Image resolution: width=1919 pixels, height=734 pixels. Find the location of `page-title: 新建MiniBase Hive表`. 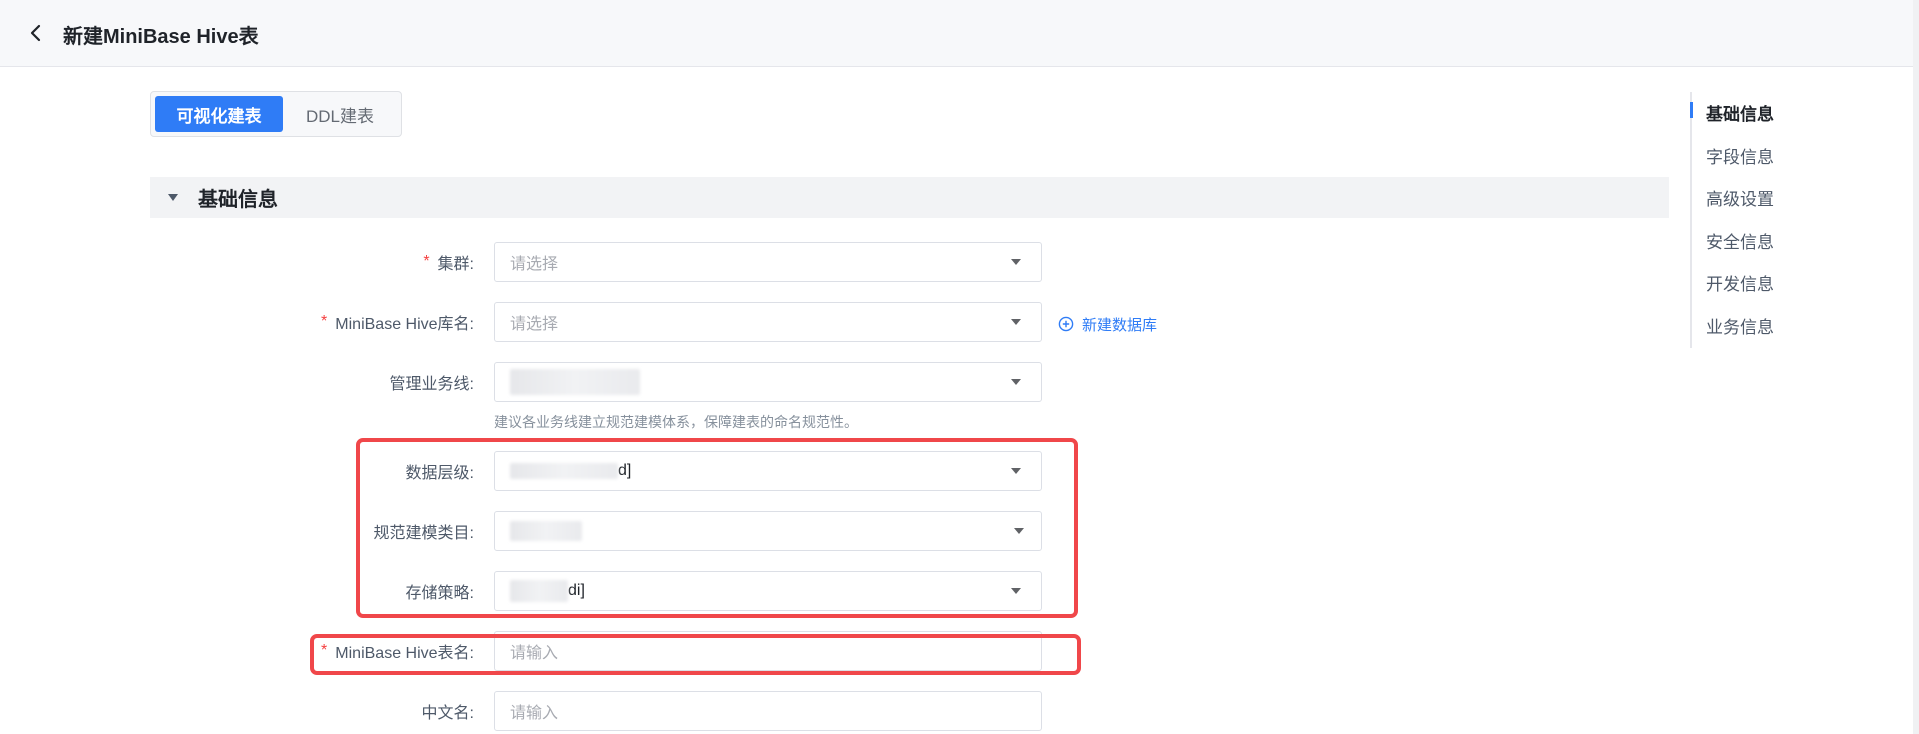

page-title: 新建MiniBase Hive表 is located at coordinates (161, 37).